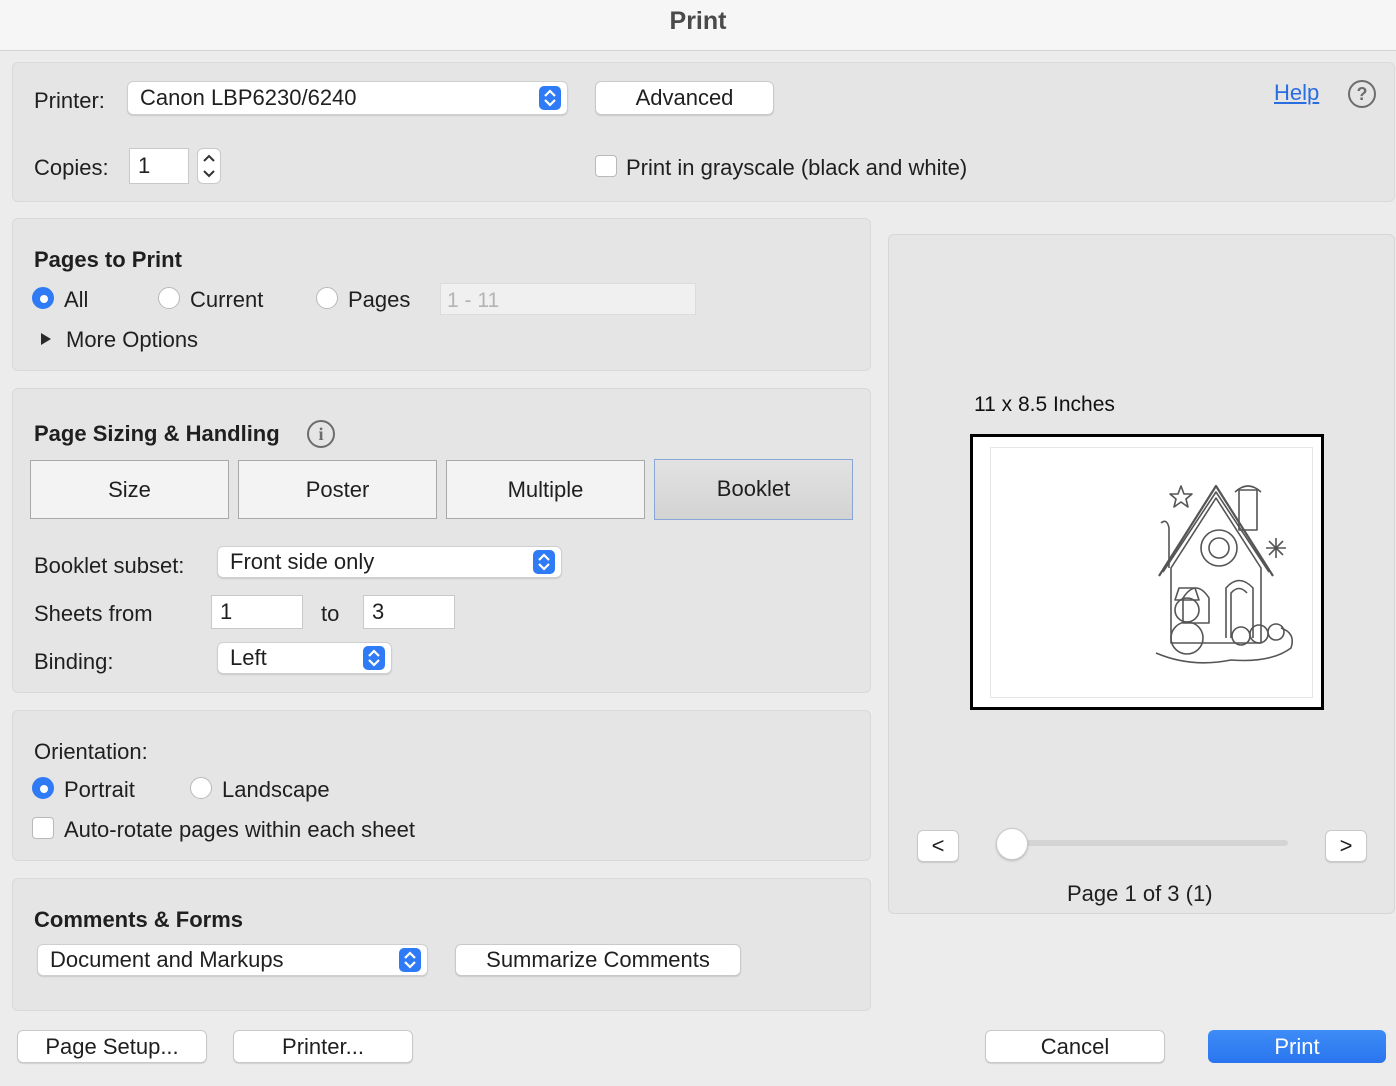  Describe the element at coordinates (684, 98) in the screenshot. I see `advanced-button: Advanced` at that location.